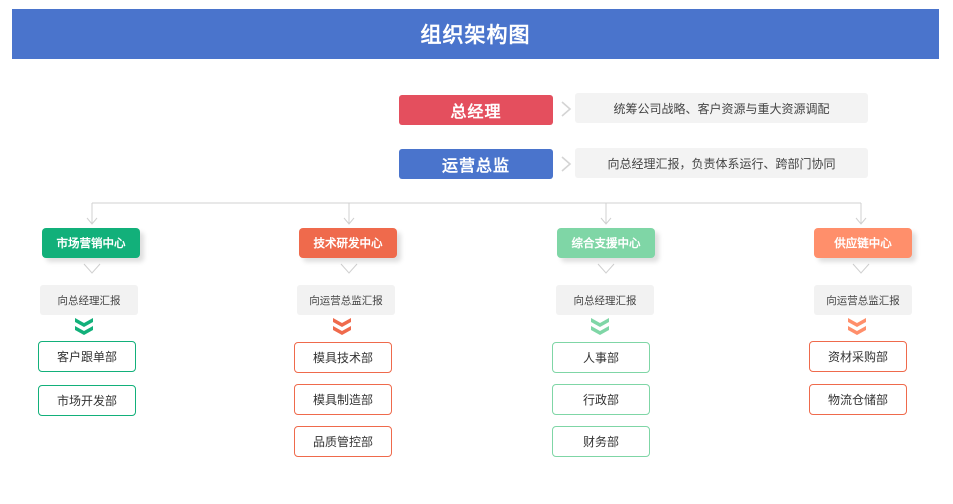 Image resolution: width=953 pixels, height=504 pixels. I want to click on dept-hr: 人事部, so click(601, 357).